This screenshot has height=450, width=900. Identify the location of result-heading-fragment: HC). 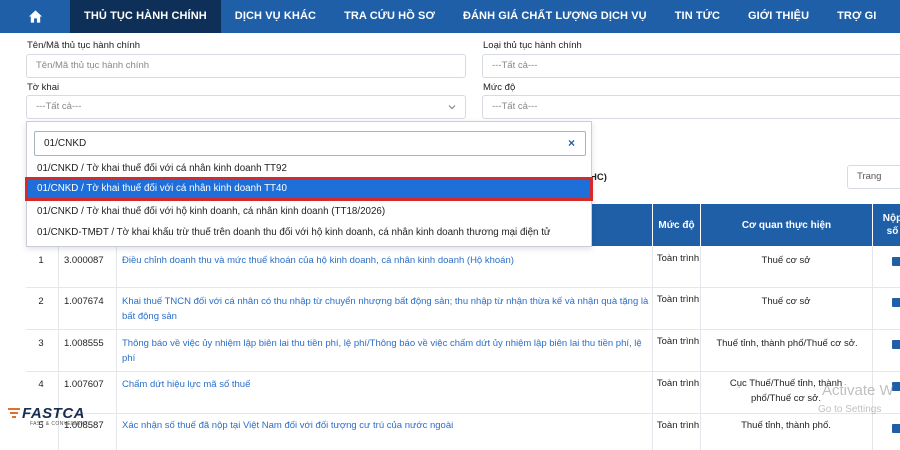
(598, 177).